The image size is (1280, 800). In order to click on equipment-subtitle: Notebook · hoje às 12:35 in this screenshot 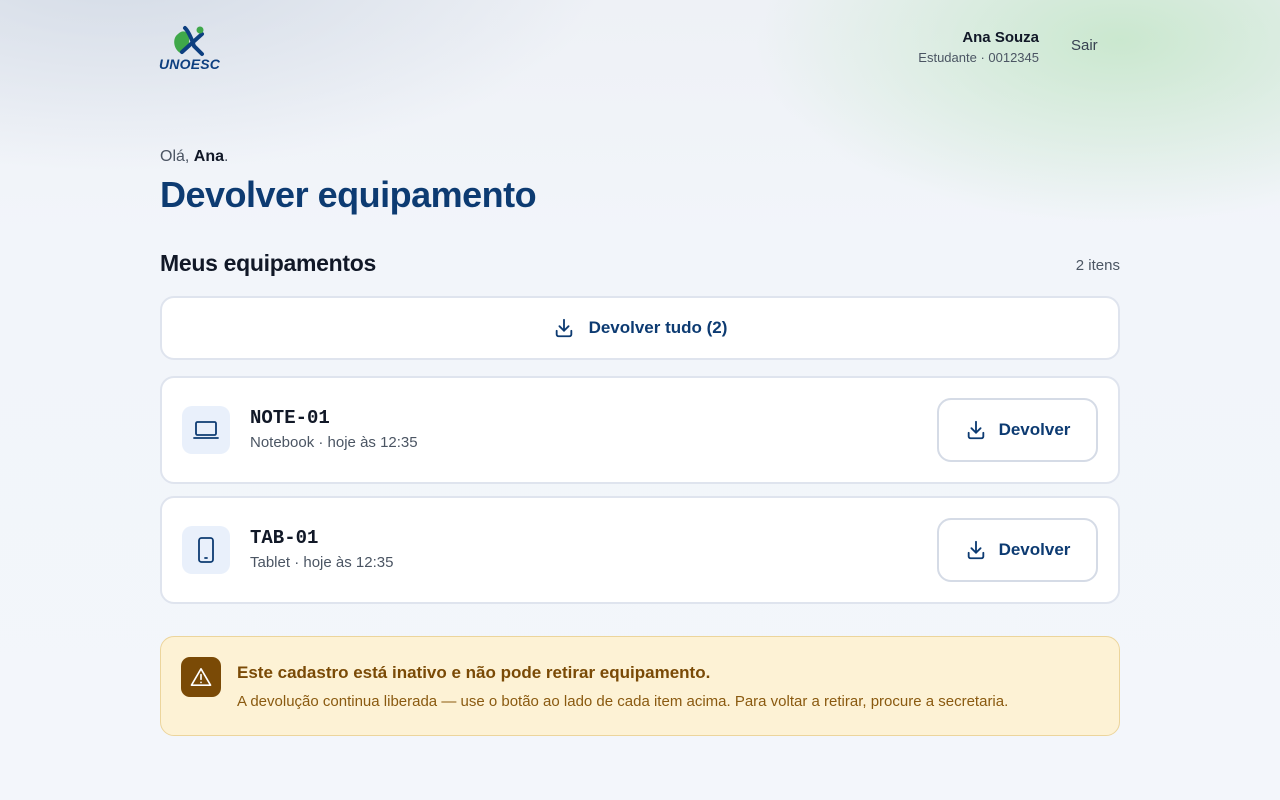, I will do `click(334, 442)`.